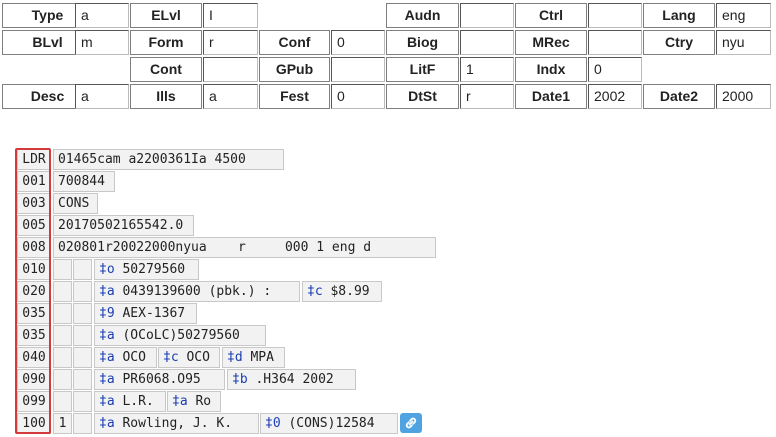 The height and width of the screenshot is (437, 776). What do you see at coordinates (102, 96) in the screenshot?
I see `desc-field: a` at bounding box center [102, 96].